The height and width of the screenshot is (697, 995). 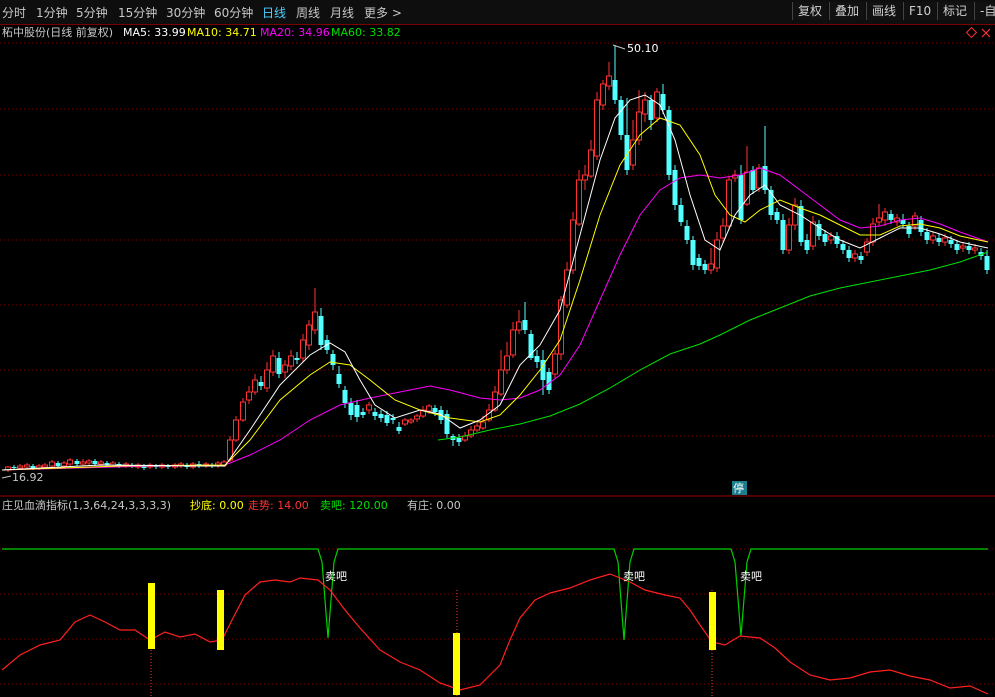 I want to click on indicator-title: 庄见血滴指标(1,3,64,24,3,3,3,3), so click(x=86, y=505).